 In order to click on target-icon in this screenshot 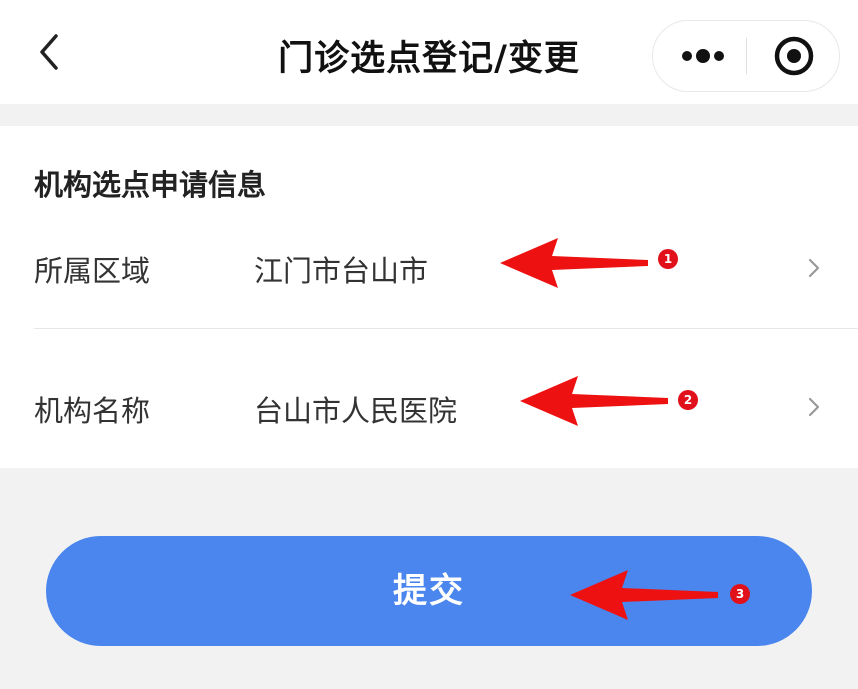, I will do `click(794, 56)`.